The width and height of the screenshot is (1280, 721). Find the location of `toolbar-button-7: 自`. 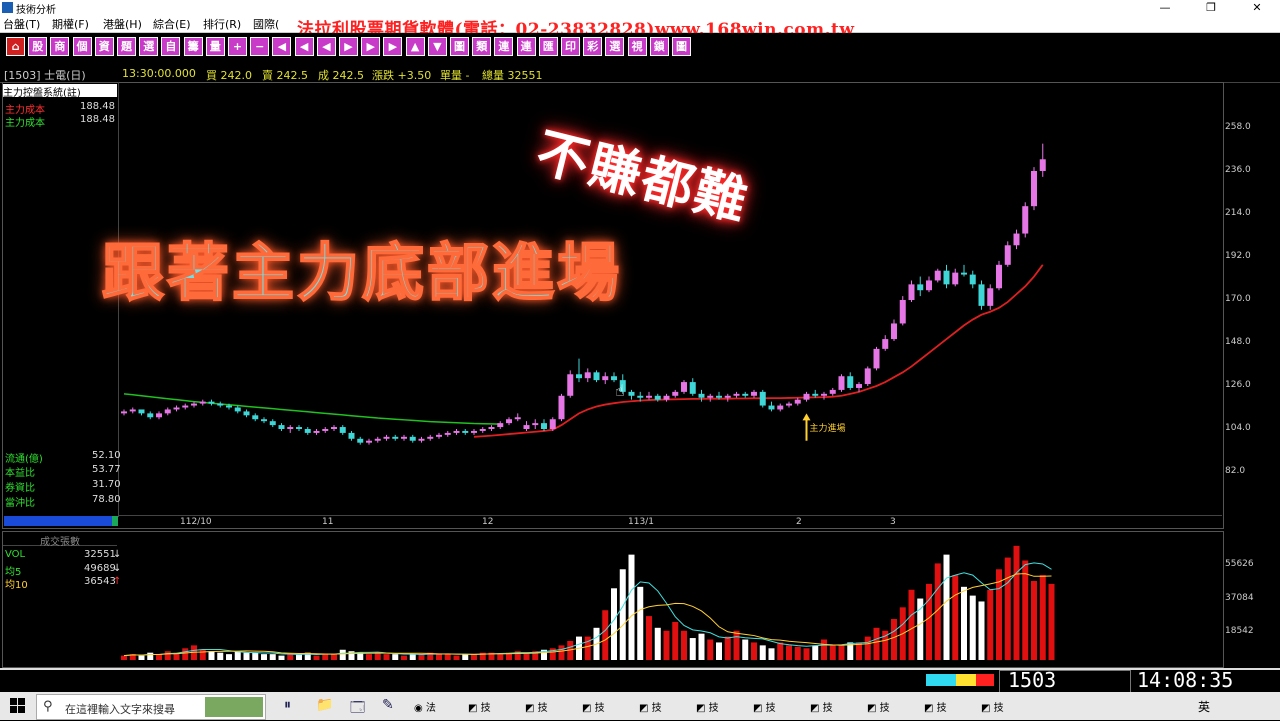

toolbar-button-7: 自 is located at coordinates (171, 46).